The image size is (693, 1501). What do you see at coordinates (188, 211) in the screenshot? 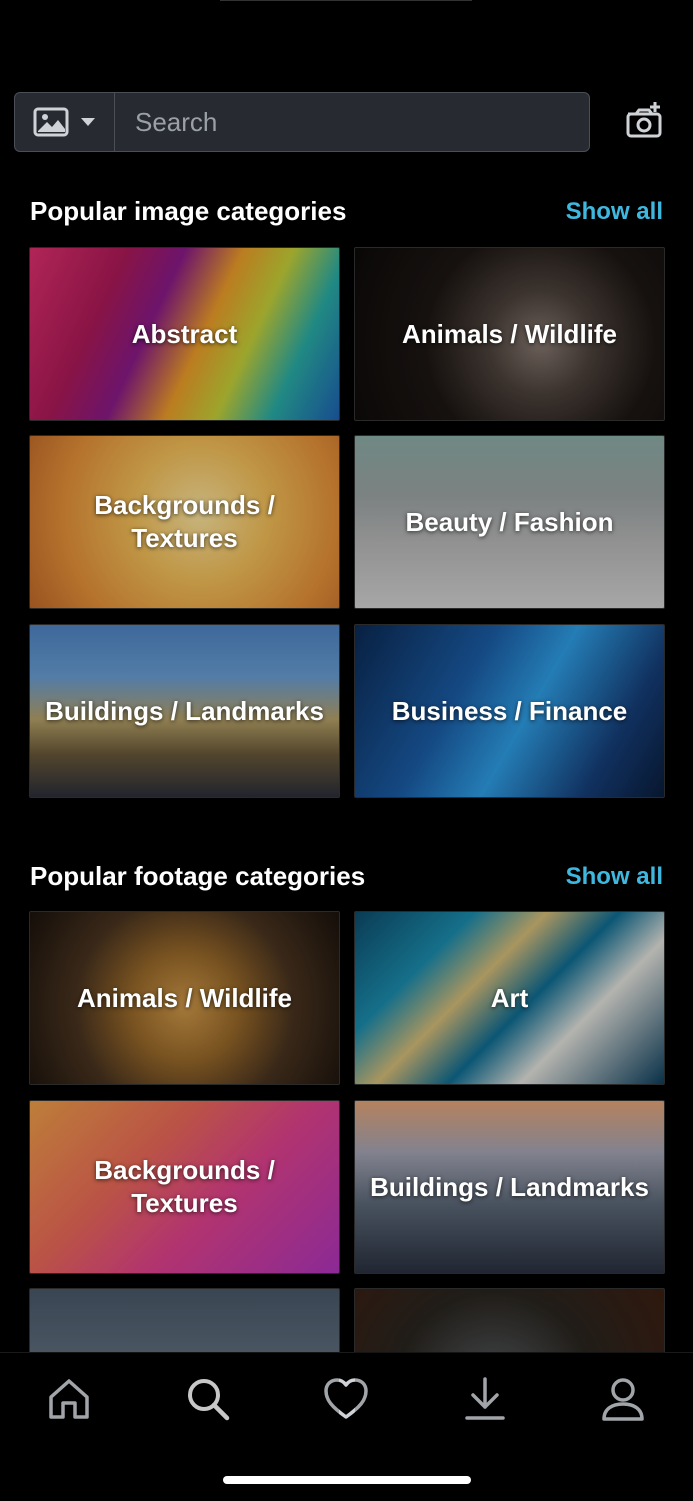
I see `image-categories-title: Popular image categories` at bounding box center [188, 211].